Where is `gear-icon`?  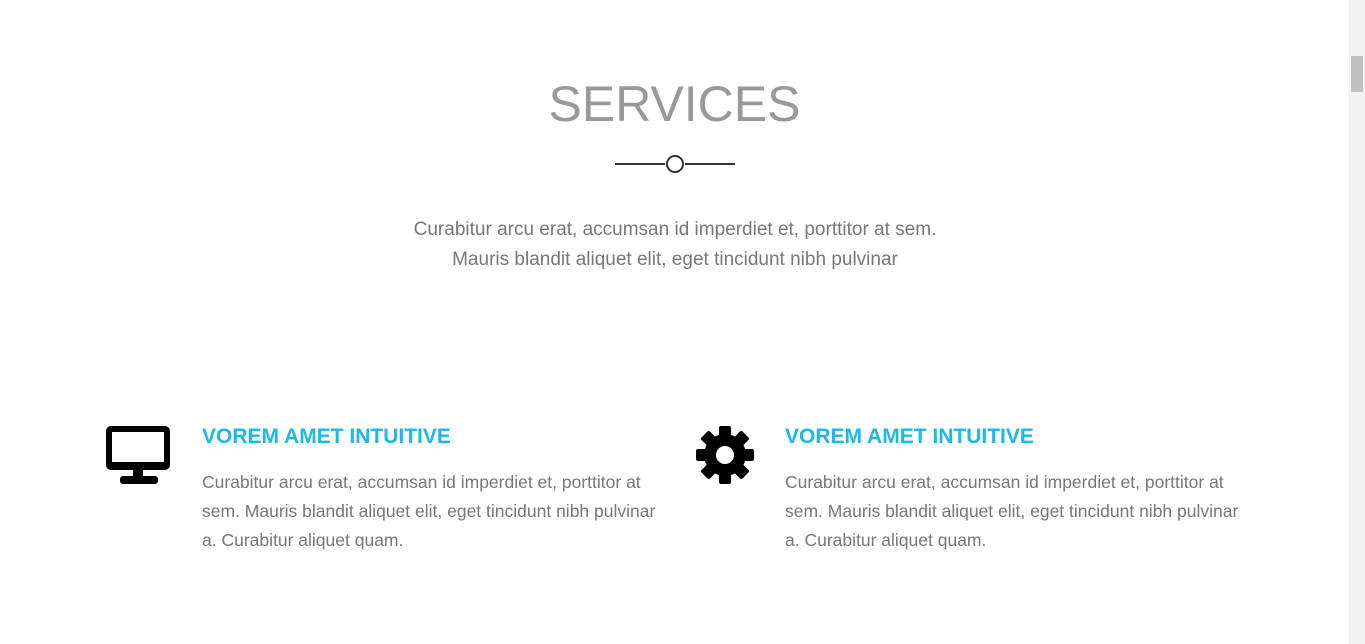 gear-icon is located at coordinates (725, 455).